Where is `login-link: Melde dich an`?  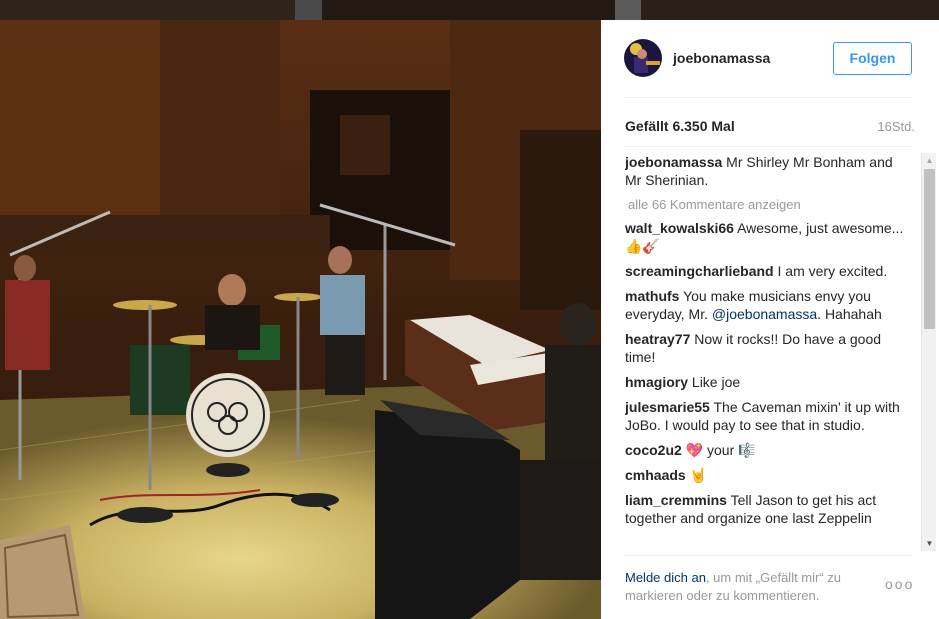 login-link: Melde dich an is located at coordinates (665, 577).